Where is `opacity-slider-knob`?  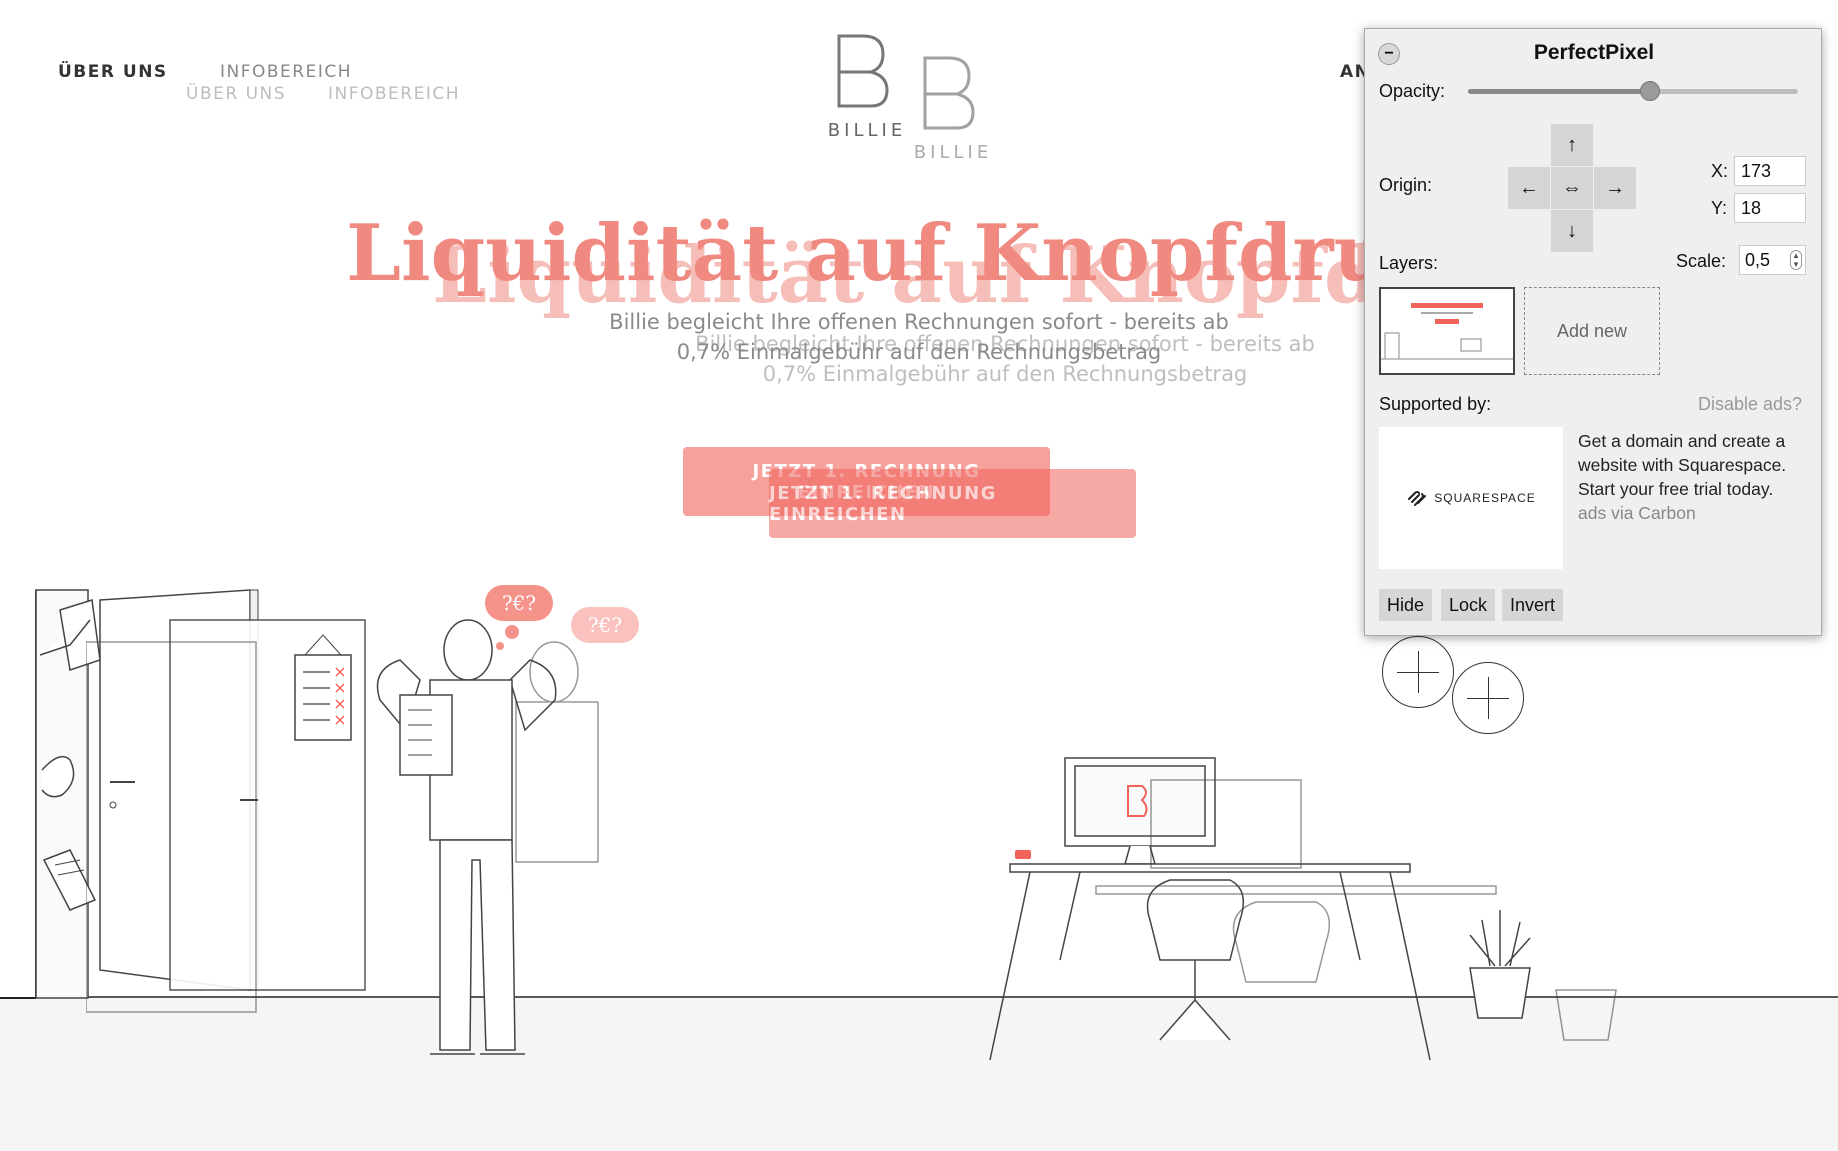 opacity-slider-knob is located at coordinates (1649, 91).